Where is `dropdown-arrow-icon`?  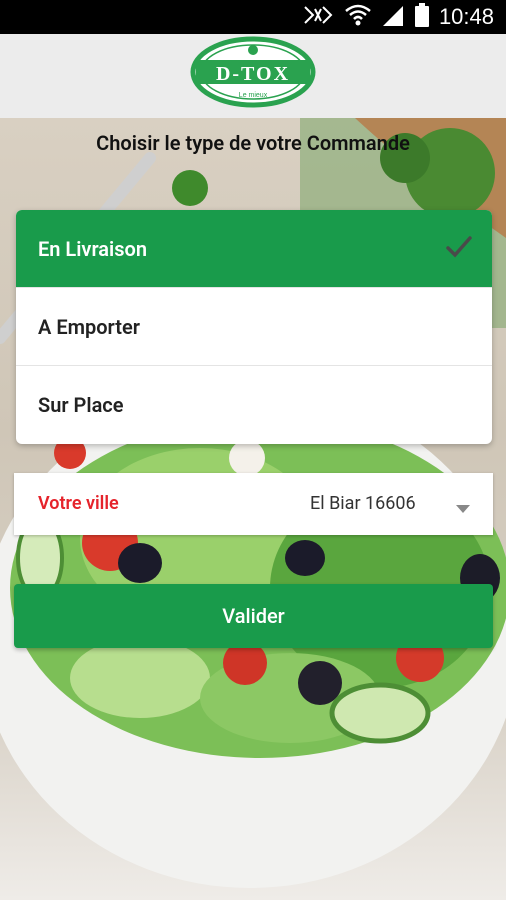
dropdown-arrow-icon is located at coordinates (463, 507).